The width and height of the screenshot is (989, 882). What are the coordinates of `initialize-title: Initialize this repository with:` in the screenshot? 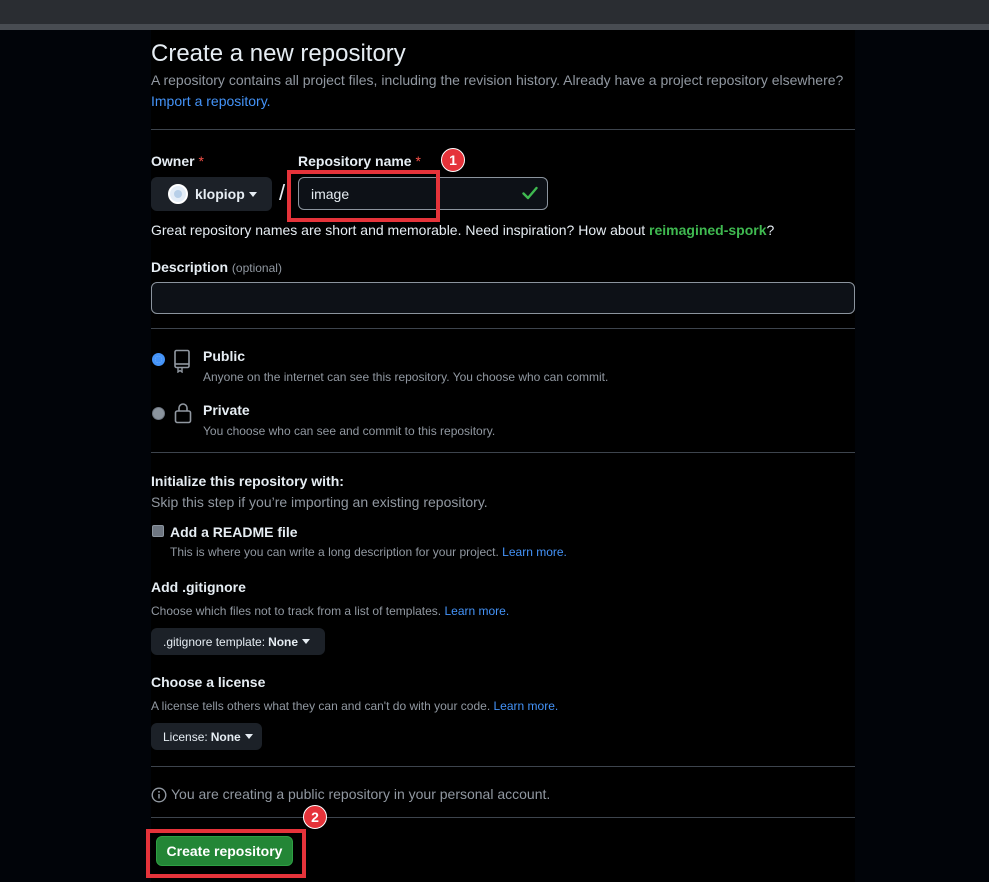 It's located at (247, 481).